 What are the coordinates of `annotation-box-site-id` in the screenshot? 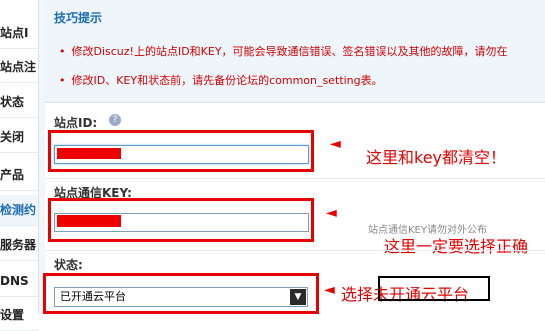 It's located at (181, 151).